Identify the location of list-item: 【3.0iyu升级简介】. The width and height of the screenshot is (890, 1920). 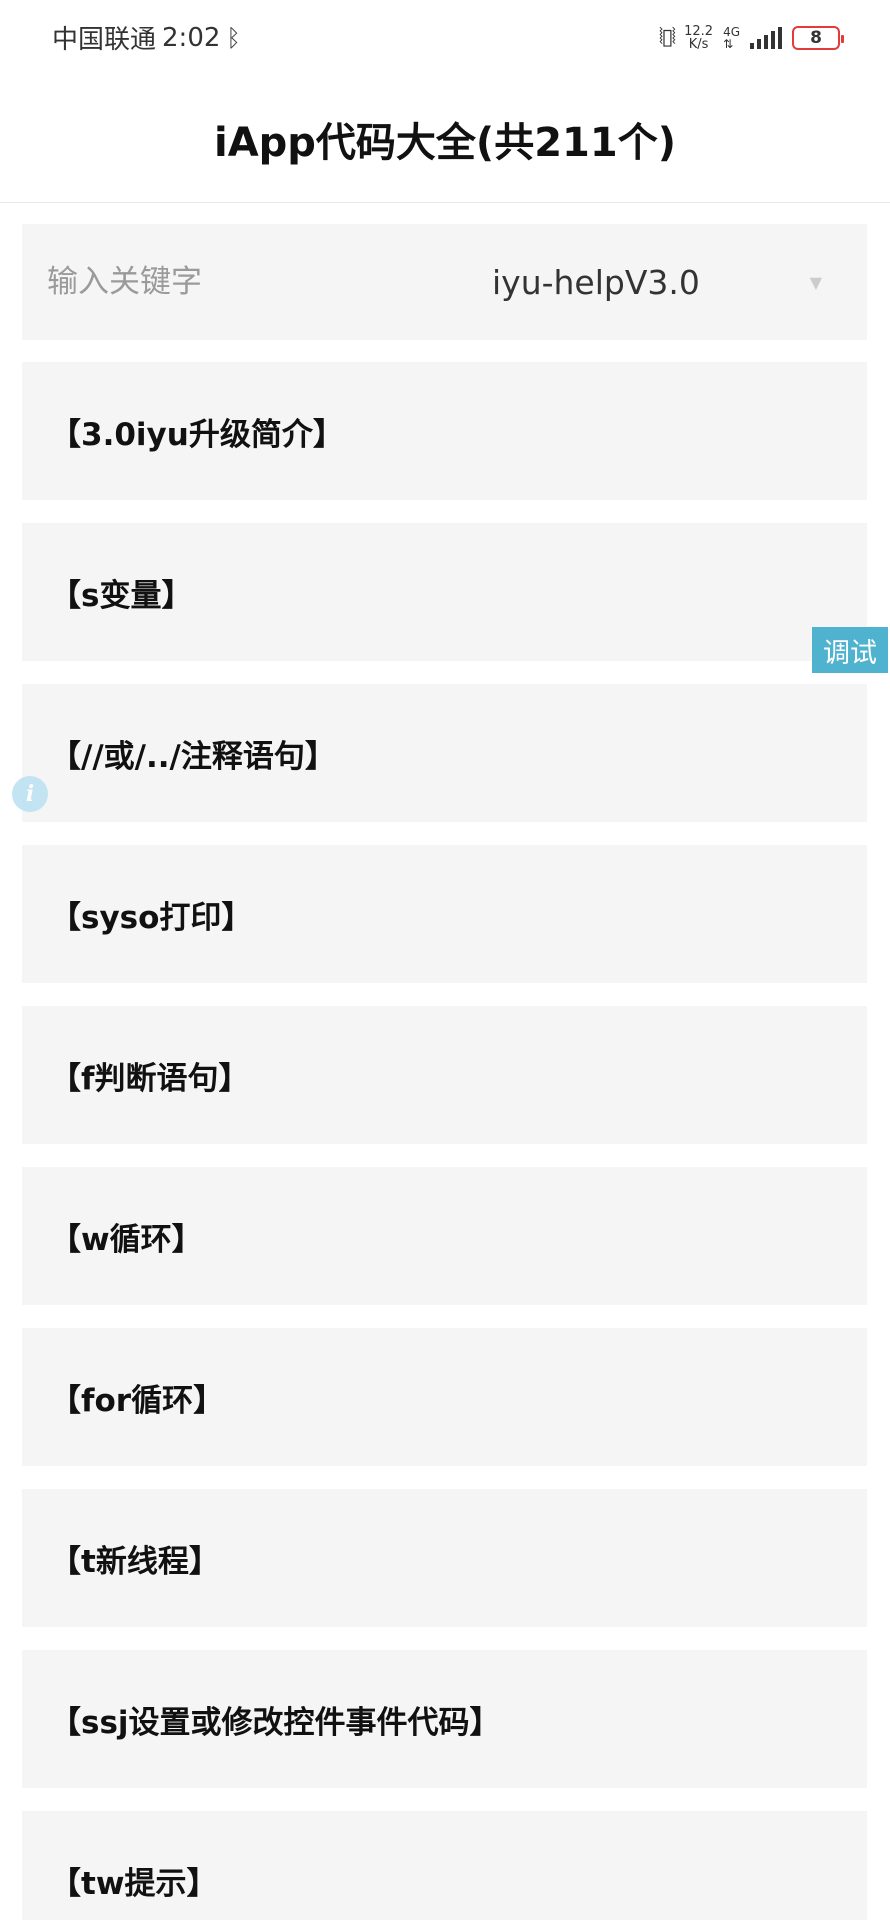
(444, 431).